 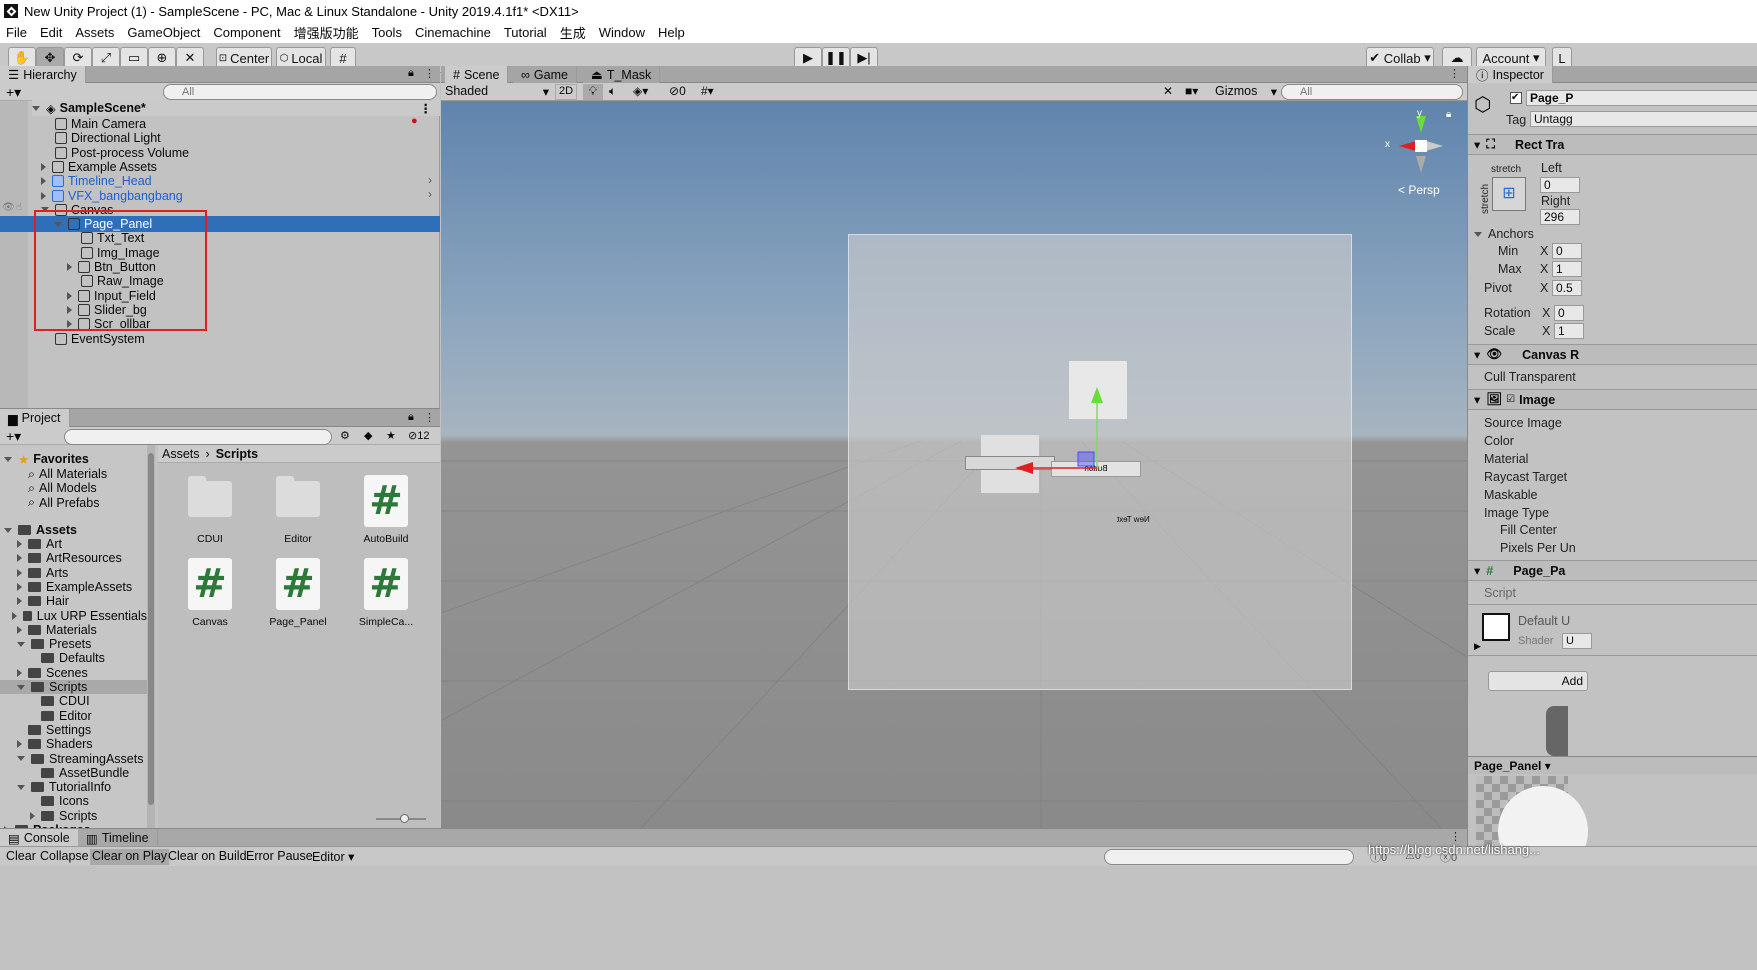 What do you see at coordinates (130, 857) in the screenshot?
I see `console-button: Clear on Play` at bounding box center [130, 857].